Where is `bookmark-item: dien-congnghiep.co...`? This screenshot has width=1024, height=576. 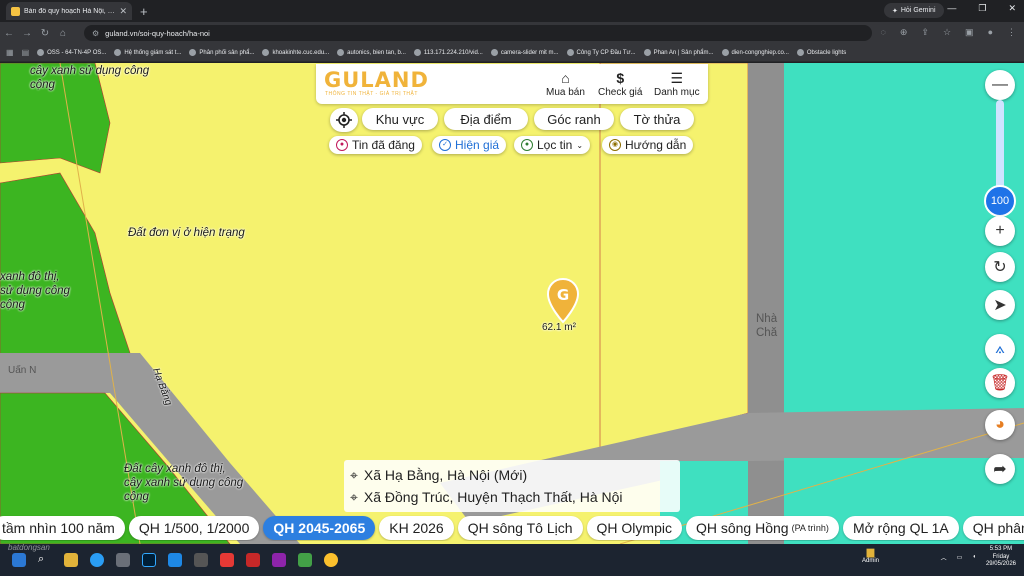
bookmark-item: dien-congnghiep.co... is located at coordinates (755, 52).